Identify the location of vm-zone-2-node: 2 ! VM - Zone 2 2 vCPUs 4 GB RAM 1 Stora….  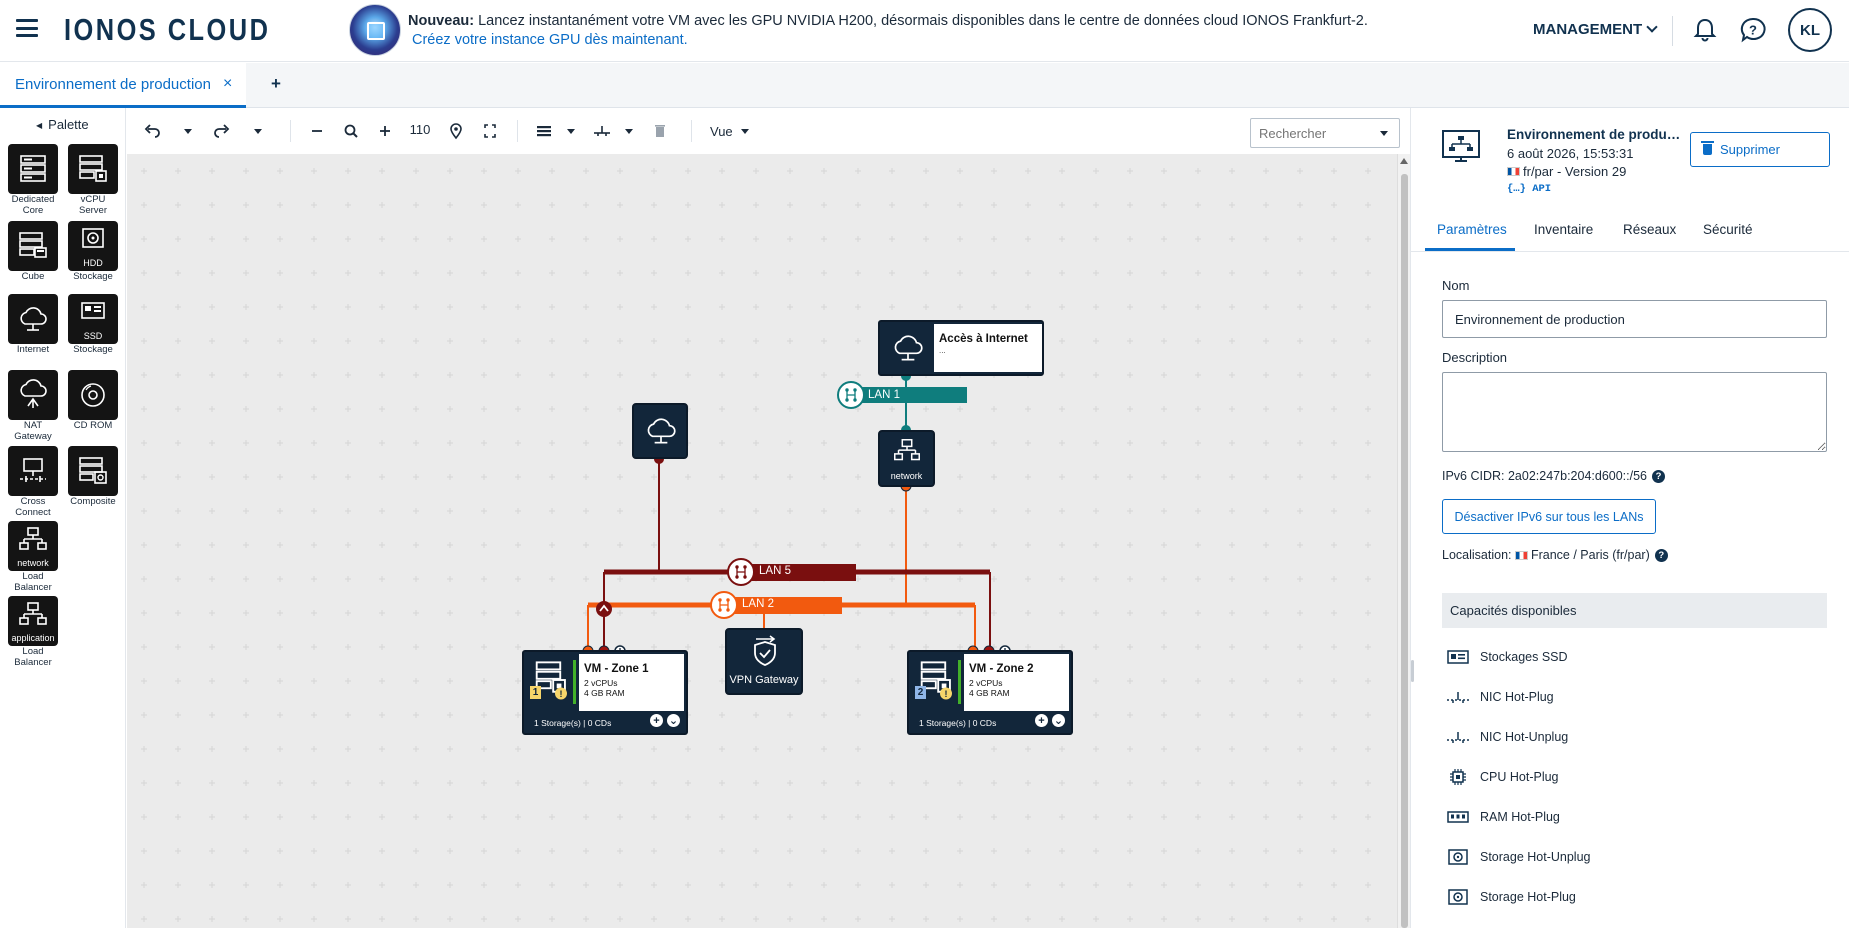
(990, 692).